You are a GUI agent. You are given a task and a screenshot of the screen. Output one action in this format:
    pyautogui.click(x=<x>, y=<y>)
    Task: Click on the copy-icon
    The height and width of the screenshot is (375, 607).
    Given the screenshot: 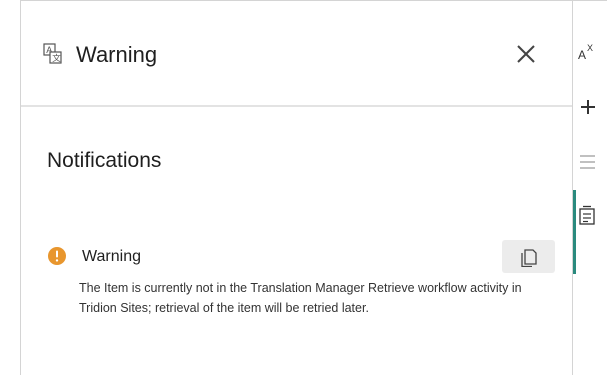 What is the action you would take?
    pyautogui.click(x=529, y=258)
    